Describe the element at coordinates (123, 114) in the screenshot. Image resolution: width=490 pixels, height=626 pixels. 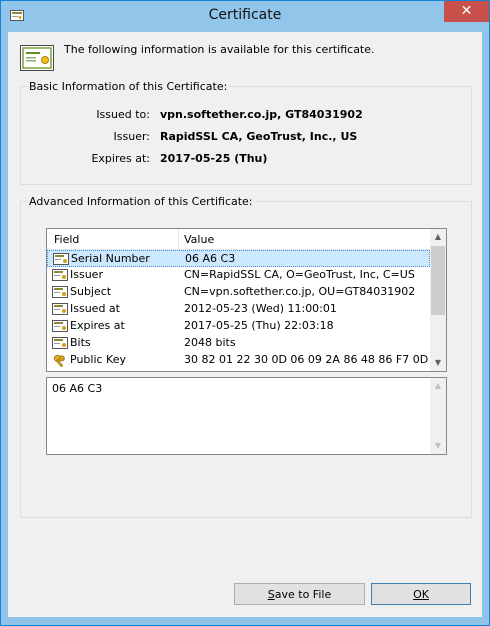
I see `issued-to-label: Issued to:` at that location.